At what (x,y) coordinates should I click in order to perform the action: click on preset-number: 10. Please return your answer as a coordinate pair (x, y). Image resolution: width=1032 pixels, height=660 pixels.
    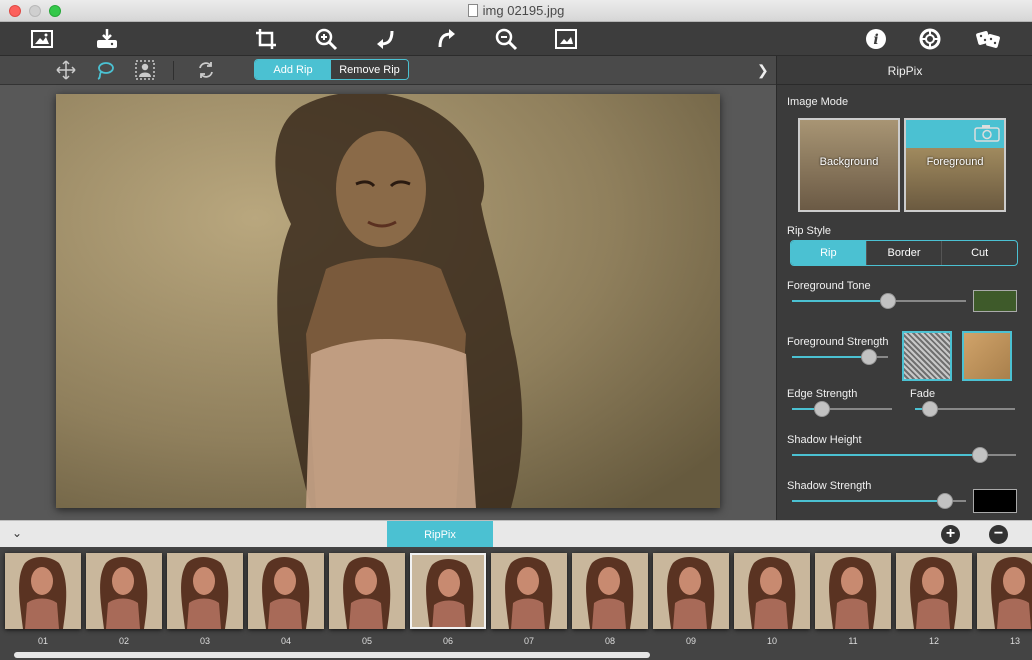
    Looking at the image, I should click on (771, 641).